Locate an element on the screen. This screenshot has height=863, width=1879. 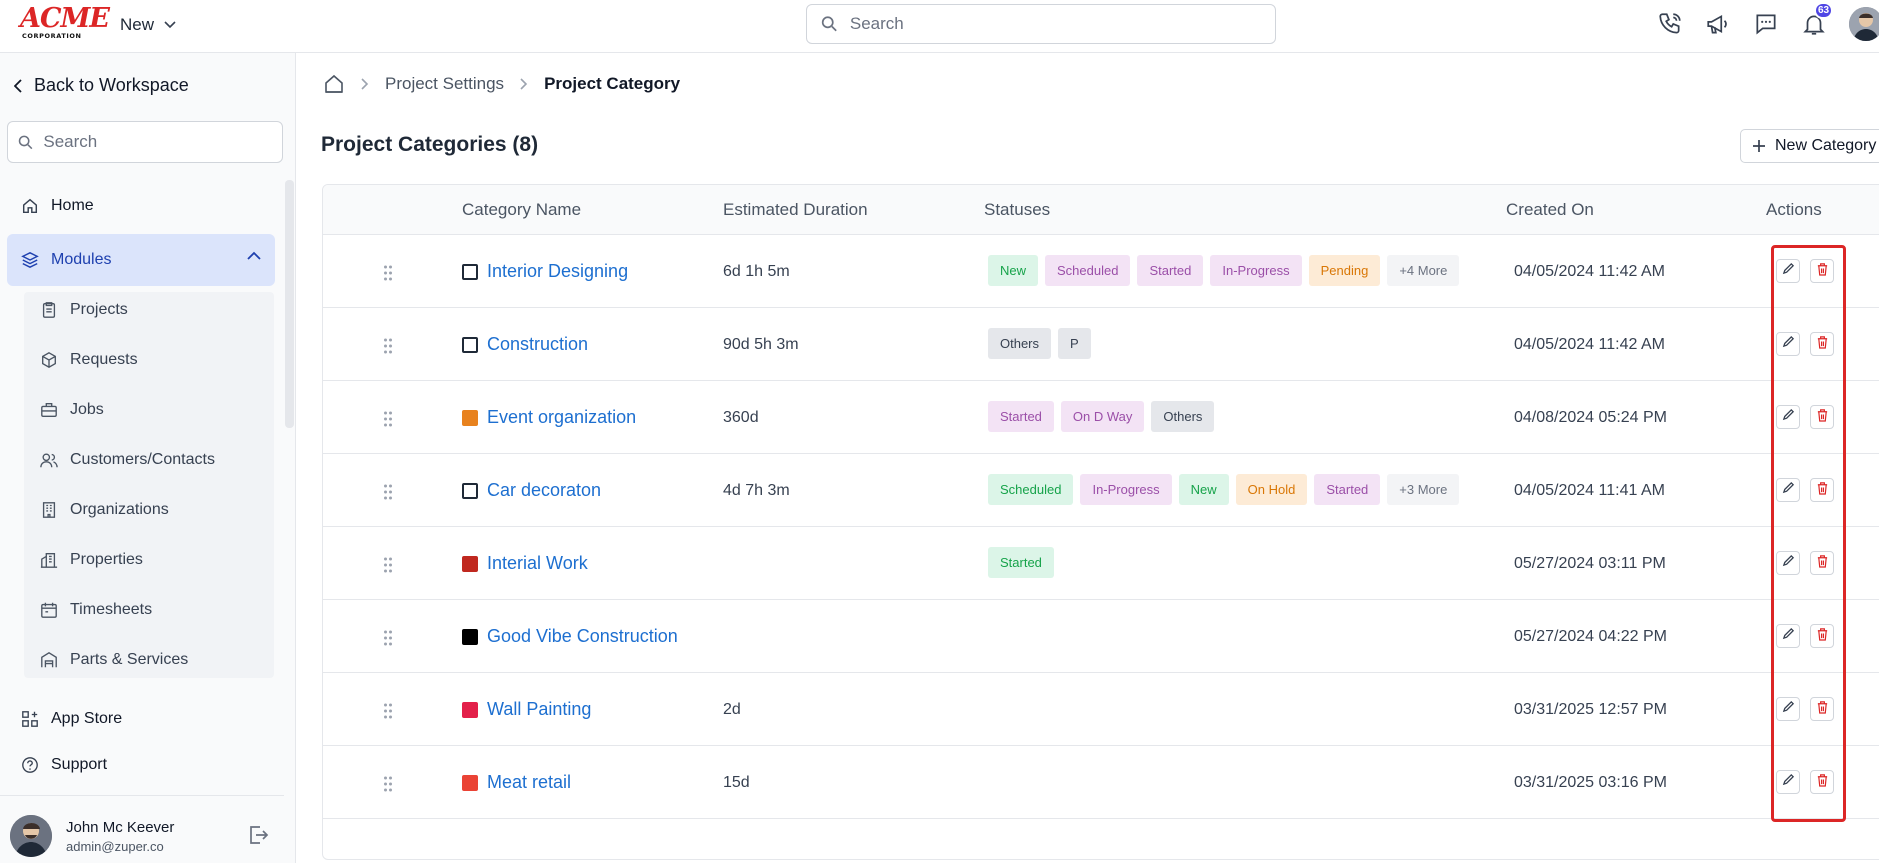
megaphone-icon is located at coordinates (1718, 24).